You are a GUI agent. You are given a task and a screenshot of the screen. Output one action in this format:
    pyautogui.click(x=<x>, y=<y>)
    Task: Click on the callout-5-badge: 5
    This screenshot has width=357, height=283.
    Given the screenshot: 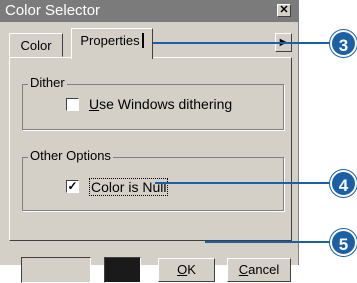 What is the action you would take?
    pyautogui.click(x=343, y=242)
    